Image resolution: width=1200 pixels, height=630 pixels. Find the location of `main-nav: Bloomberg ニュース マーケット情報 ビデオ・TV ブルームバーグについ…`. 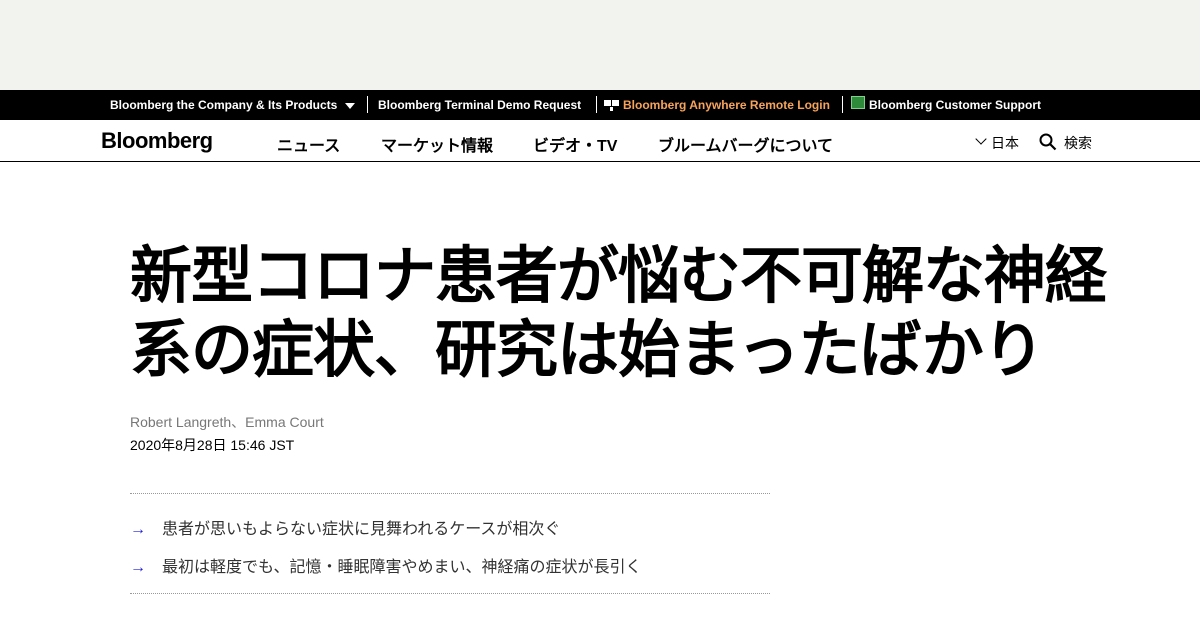

main-nav: Bloomberg ニュース マーケット情報 ビデオ・TV ブルームバーグについ… is located at coordinates (600, 141).